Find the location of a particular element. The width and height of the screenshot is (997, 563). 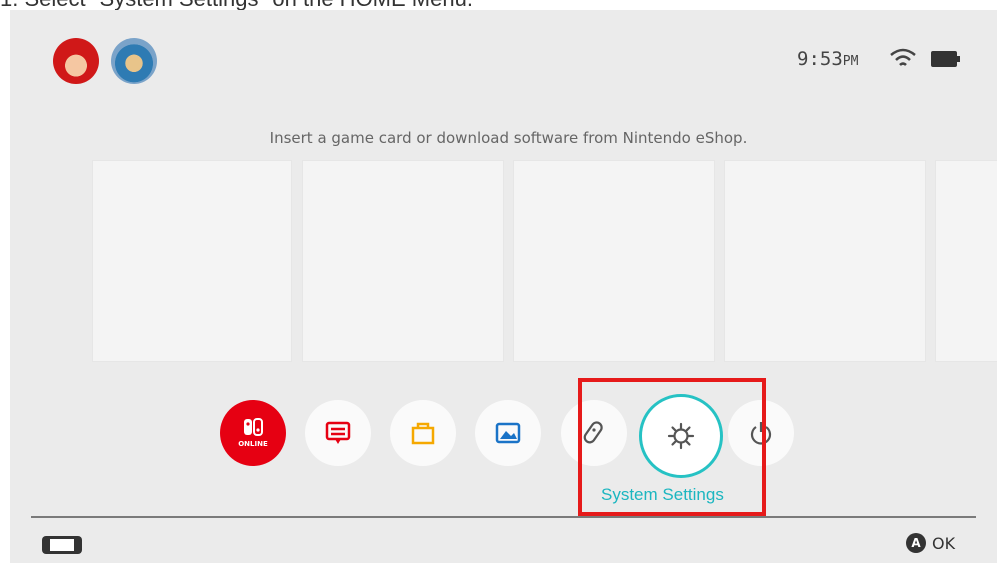

news-icon is located at coordinates (338, 432).